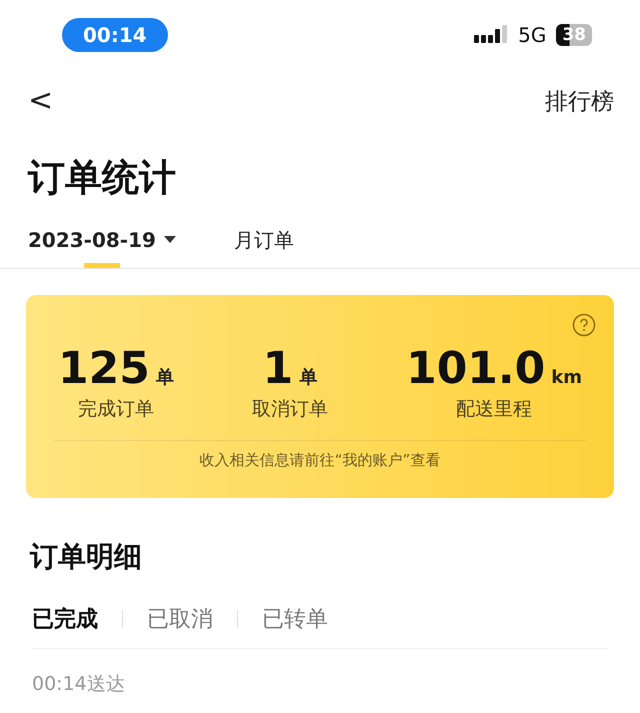 The image size is (640, 713). What do you see at coordinates (584, 325) in the screenshot?
I see `help-icon` at bounding box center [584, 325].